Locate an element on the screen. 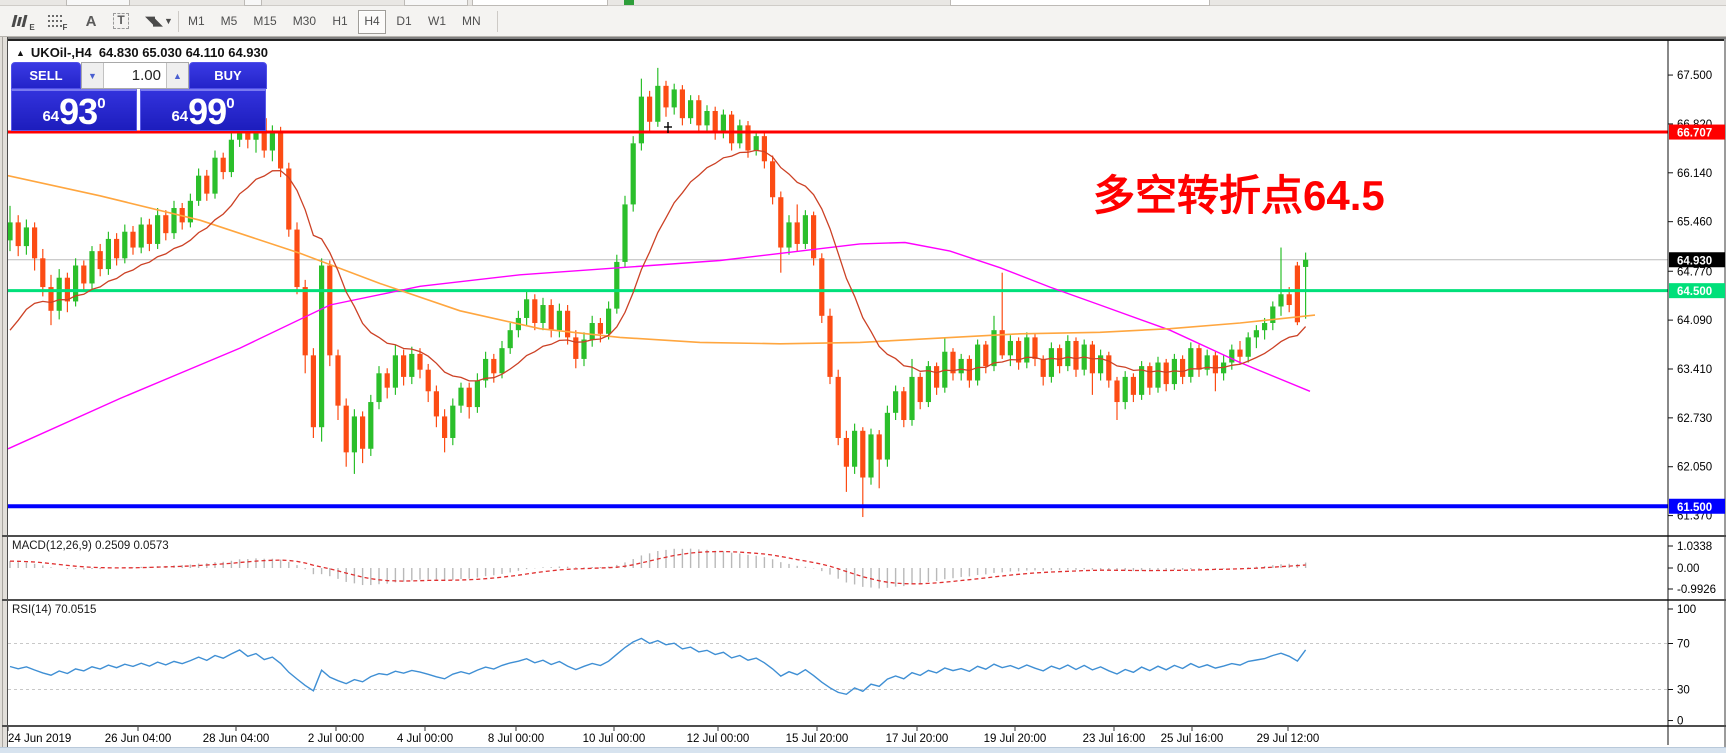 The width and height of the screenshot is (1726, 753). svg-text: 12 Jul 00:00 is located at coordinates (718, 739).